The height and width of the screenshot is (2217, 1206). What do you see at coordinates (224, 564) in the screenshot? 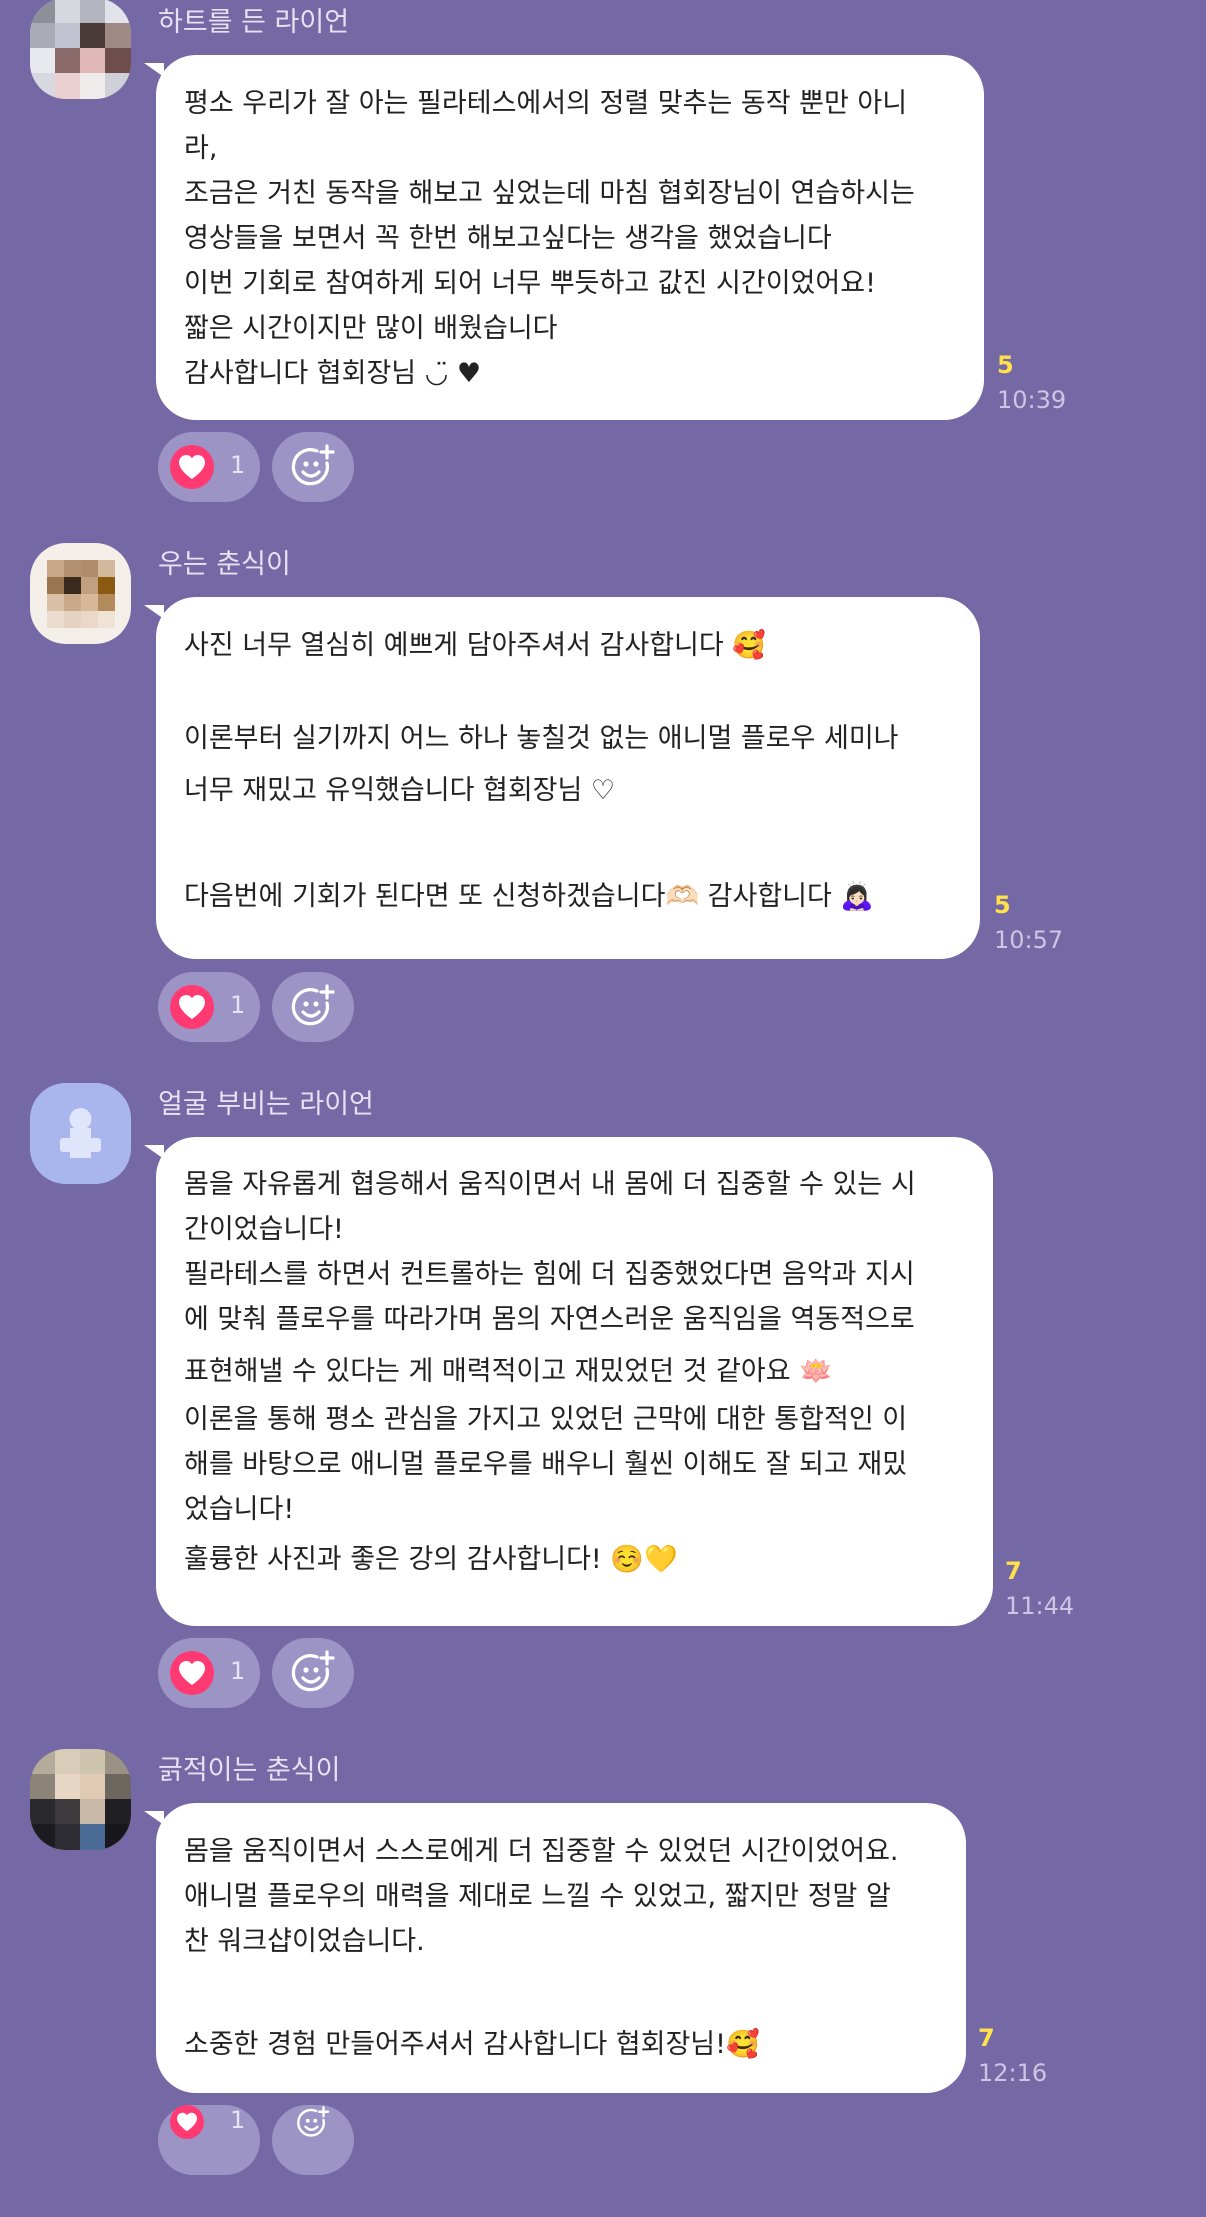
I see `sender-name: 우는 춘식이` at bounding box center [224, 564].